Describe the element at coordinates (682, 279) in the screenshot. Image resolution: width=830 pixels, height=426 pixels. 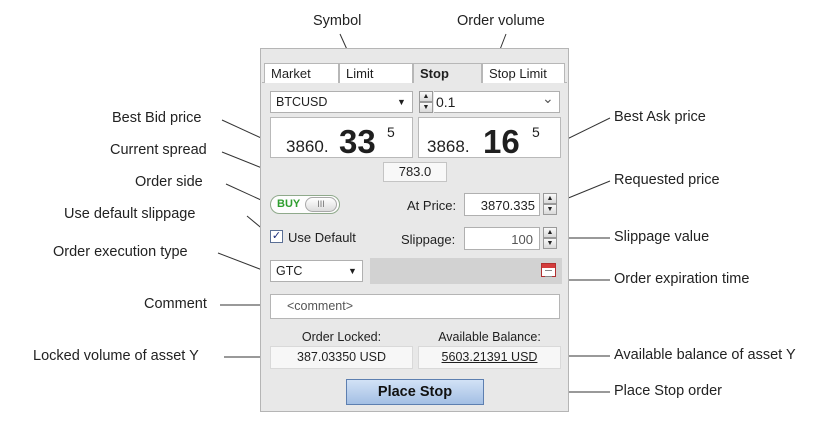
I see `callout-order-expiration-time: Order expiration time` at that location.